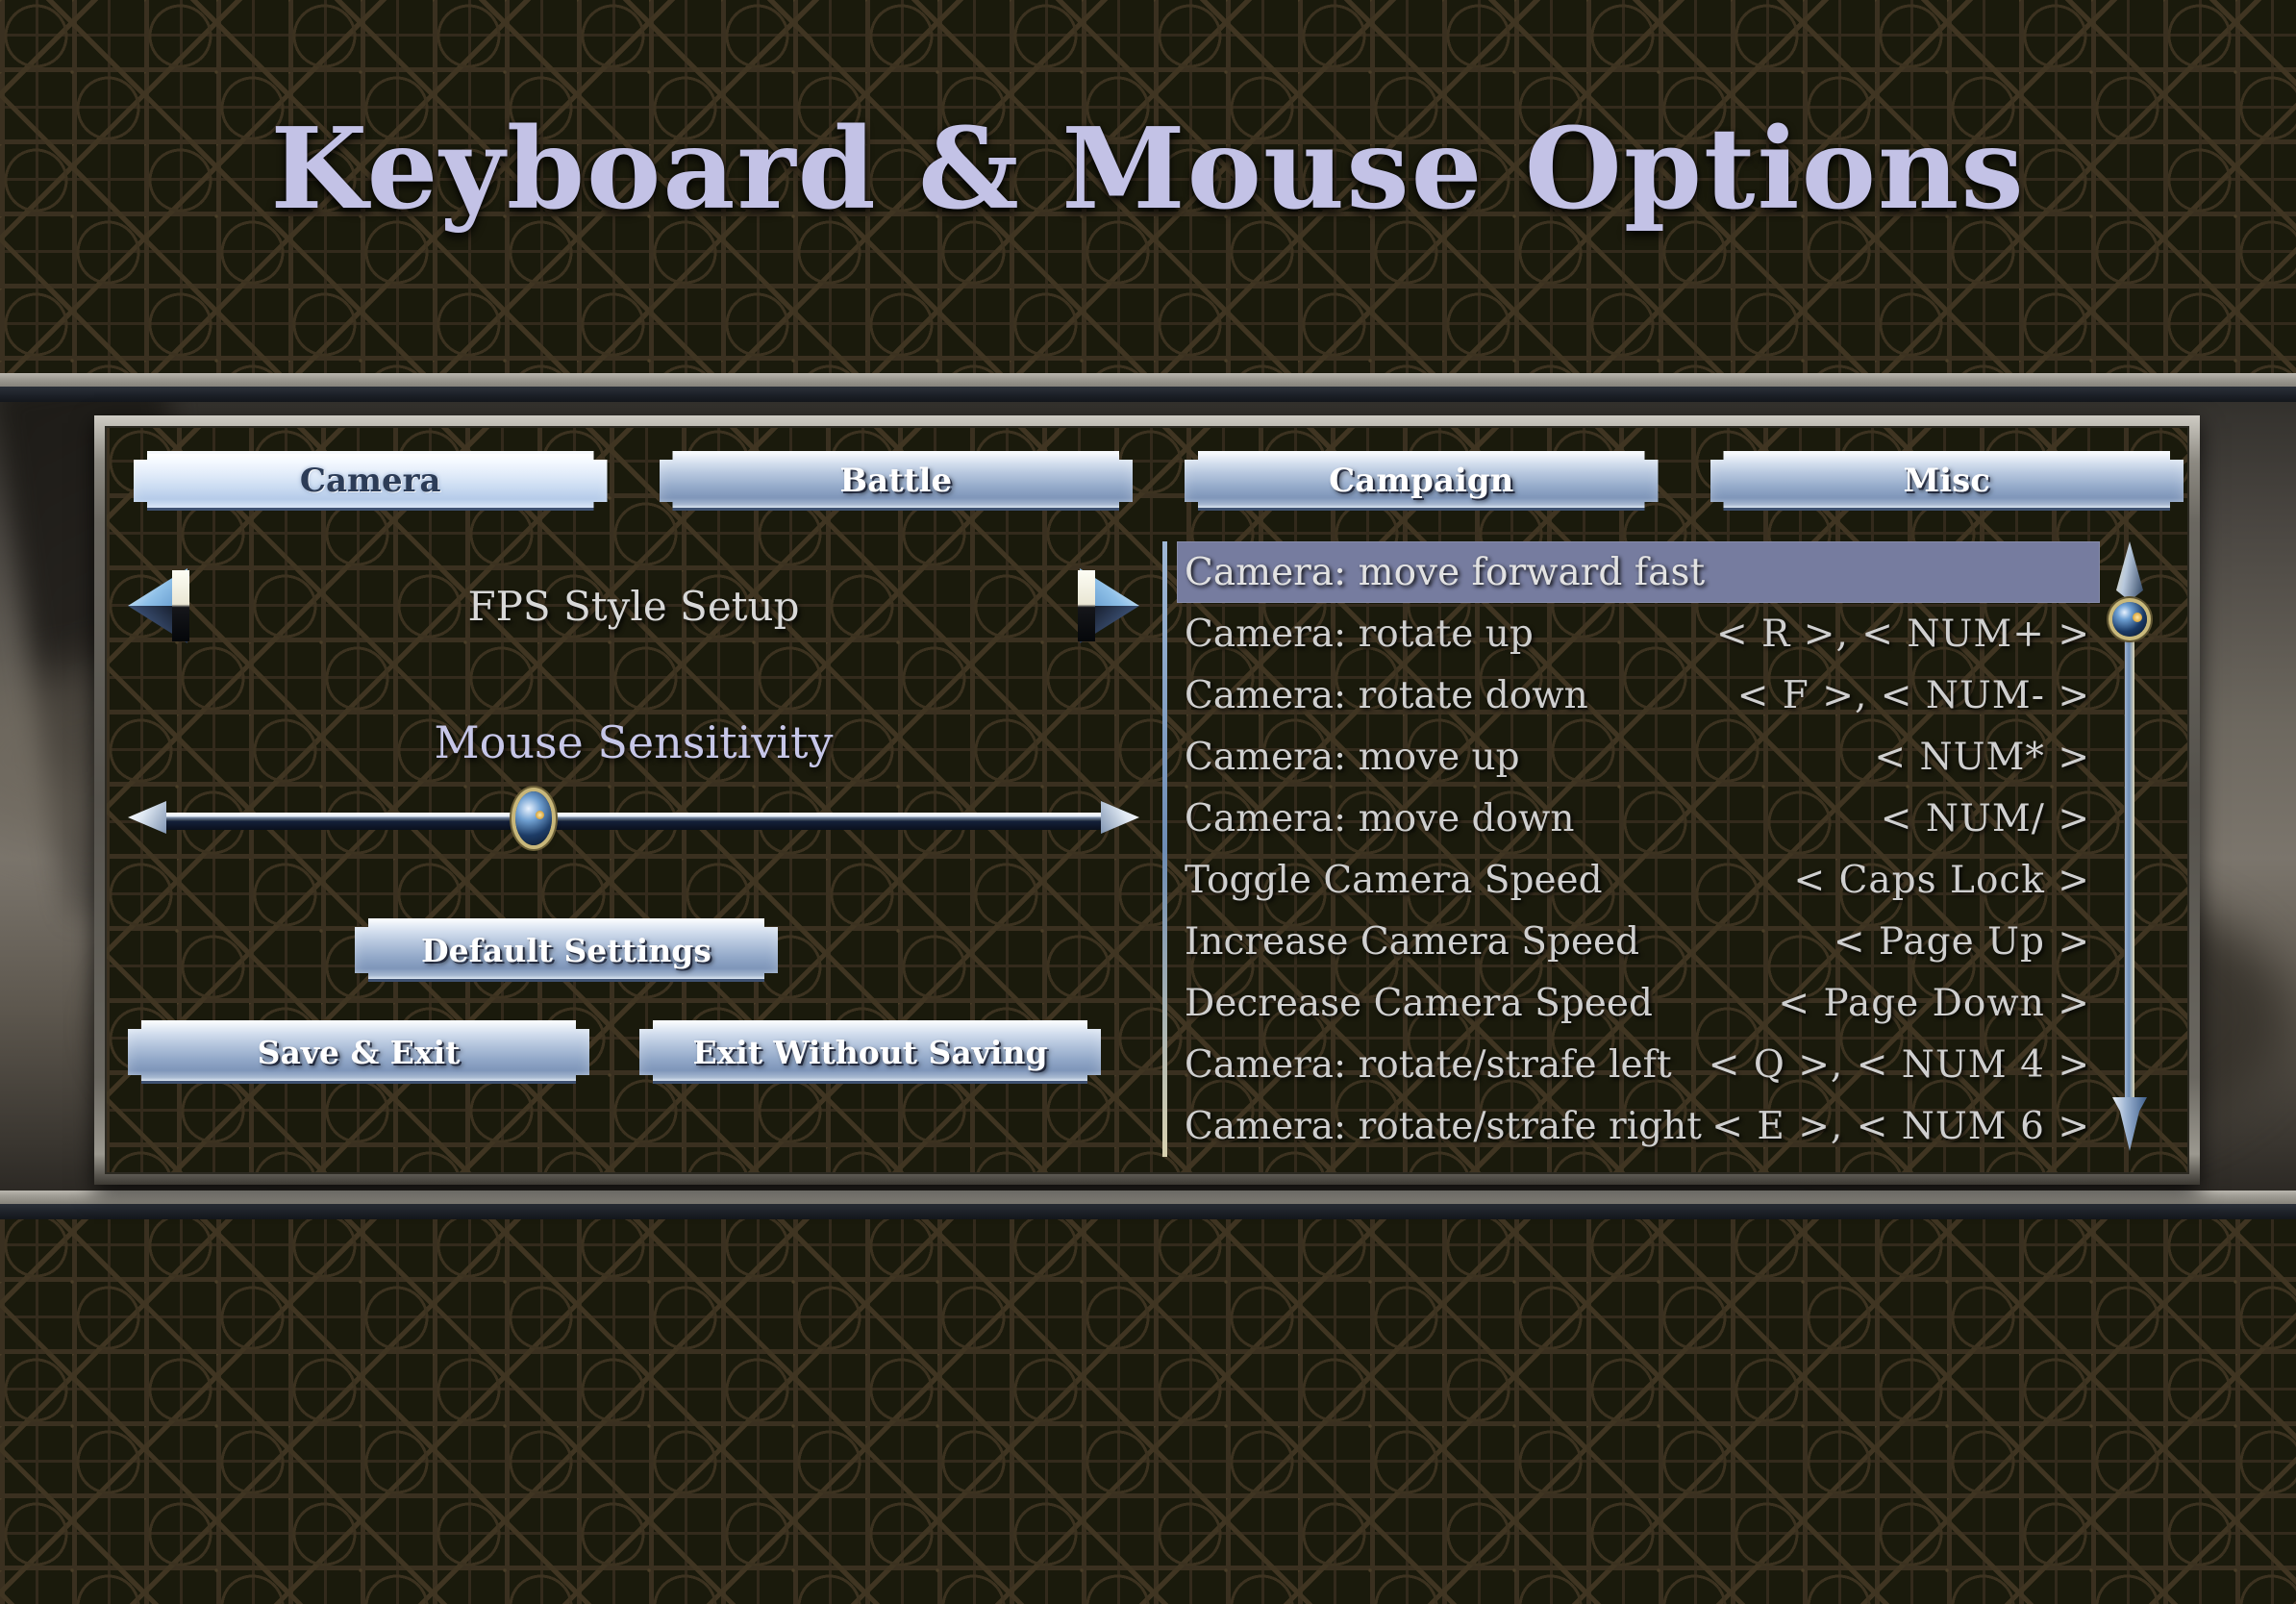 This screenshot has width=2296, height=1604. Describe the element at coordinates (1148, 1204) in the screenshot. I see `stone-ledge-bottom` at that location.